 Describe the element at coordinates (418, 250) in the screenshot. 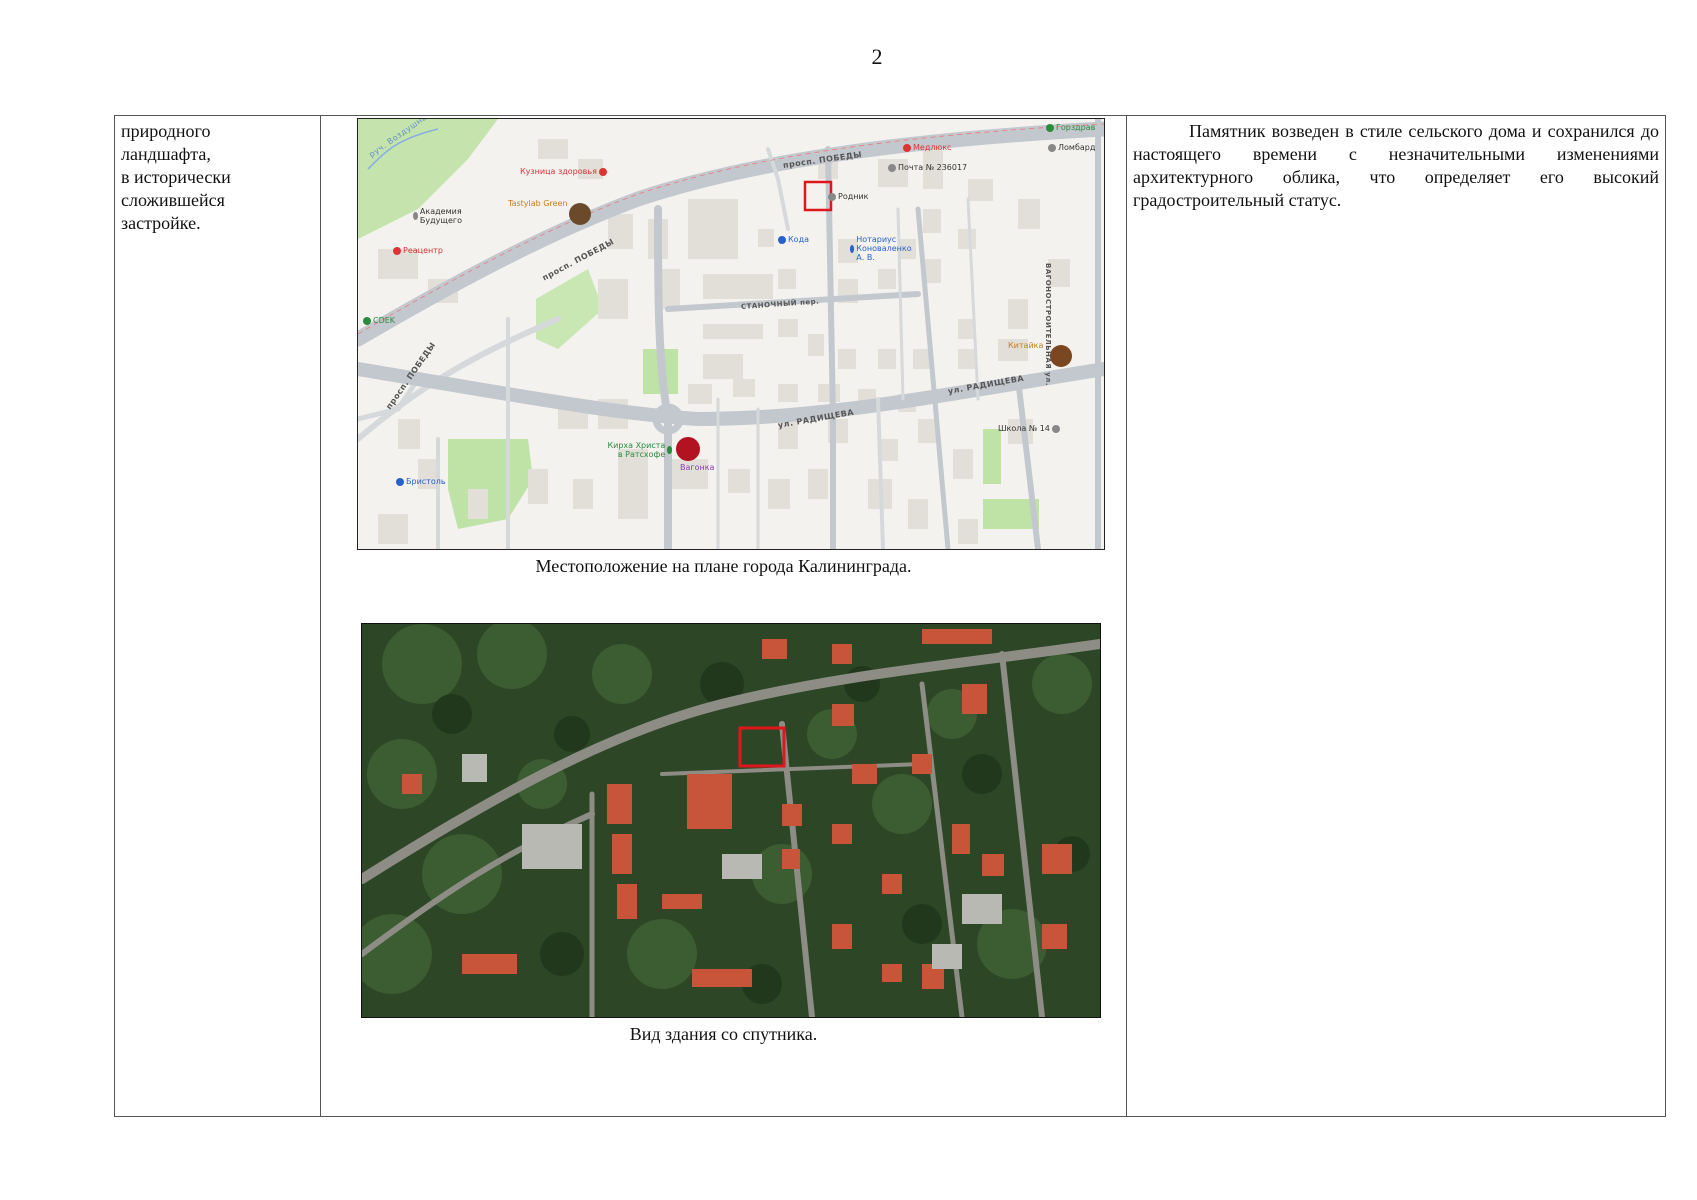

I see `poi-reacentr: Реацентр` at that location.